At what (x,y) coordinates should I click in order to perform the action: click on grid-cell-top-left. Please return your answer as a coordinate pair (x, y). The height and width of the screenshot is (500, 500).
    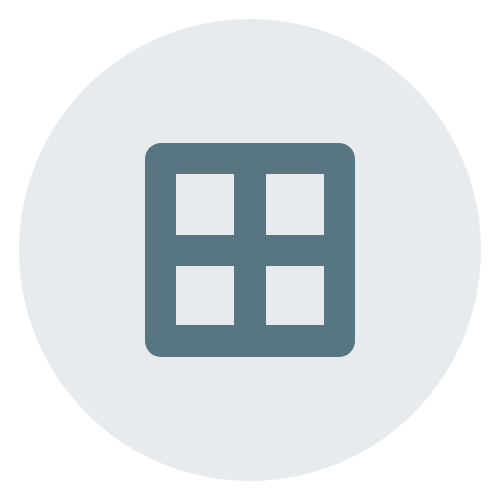
    Looking at the image, I should click on (205, 204).